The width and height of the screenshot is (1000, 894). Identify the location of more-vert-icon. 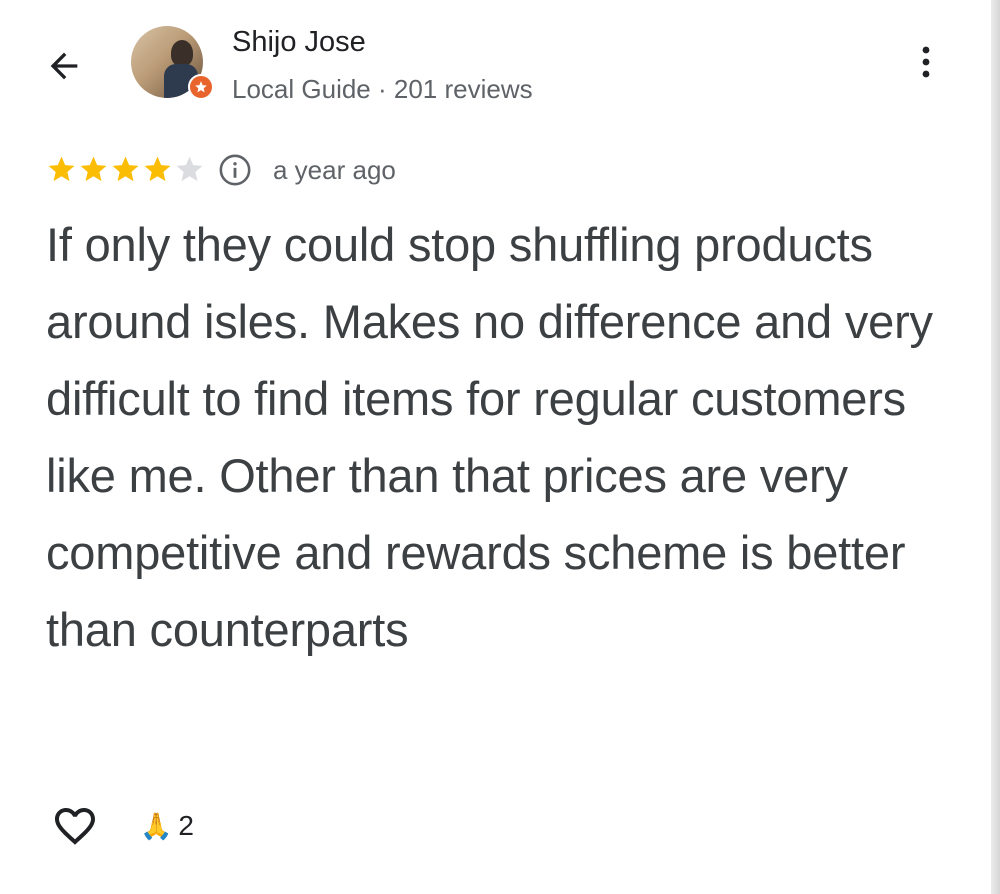
(926, 62).